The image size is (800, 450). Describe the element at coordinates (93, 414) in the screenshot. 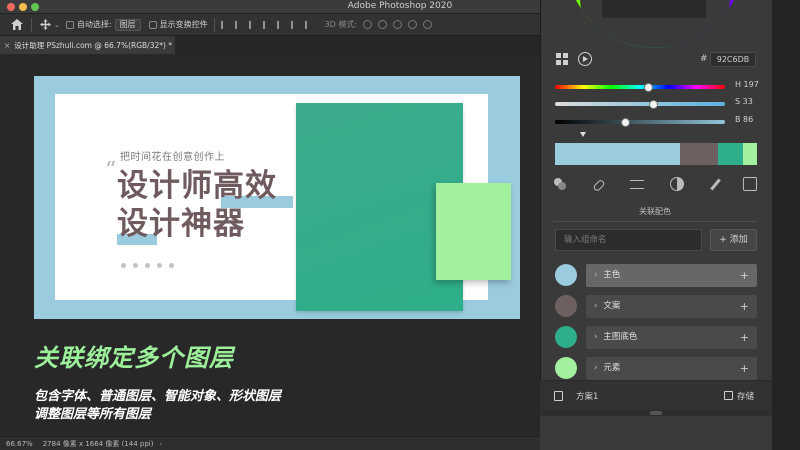

I see `promo-line-2: 调整图层等所有图层` at that location.